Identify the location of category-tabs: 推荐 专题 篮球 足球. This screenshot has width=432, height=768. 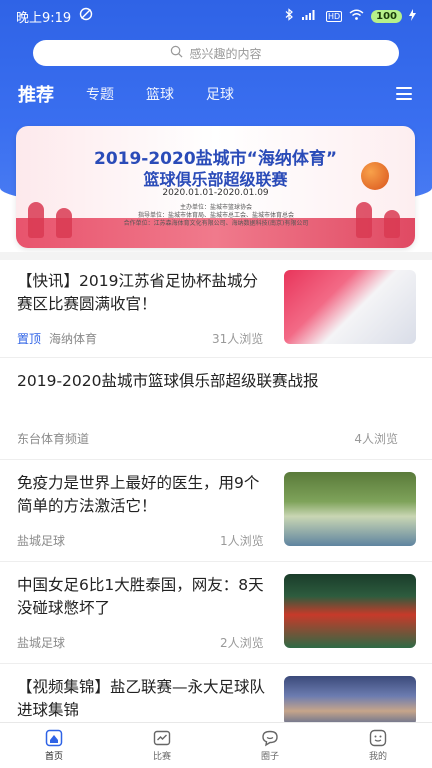
(218, 94).